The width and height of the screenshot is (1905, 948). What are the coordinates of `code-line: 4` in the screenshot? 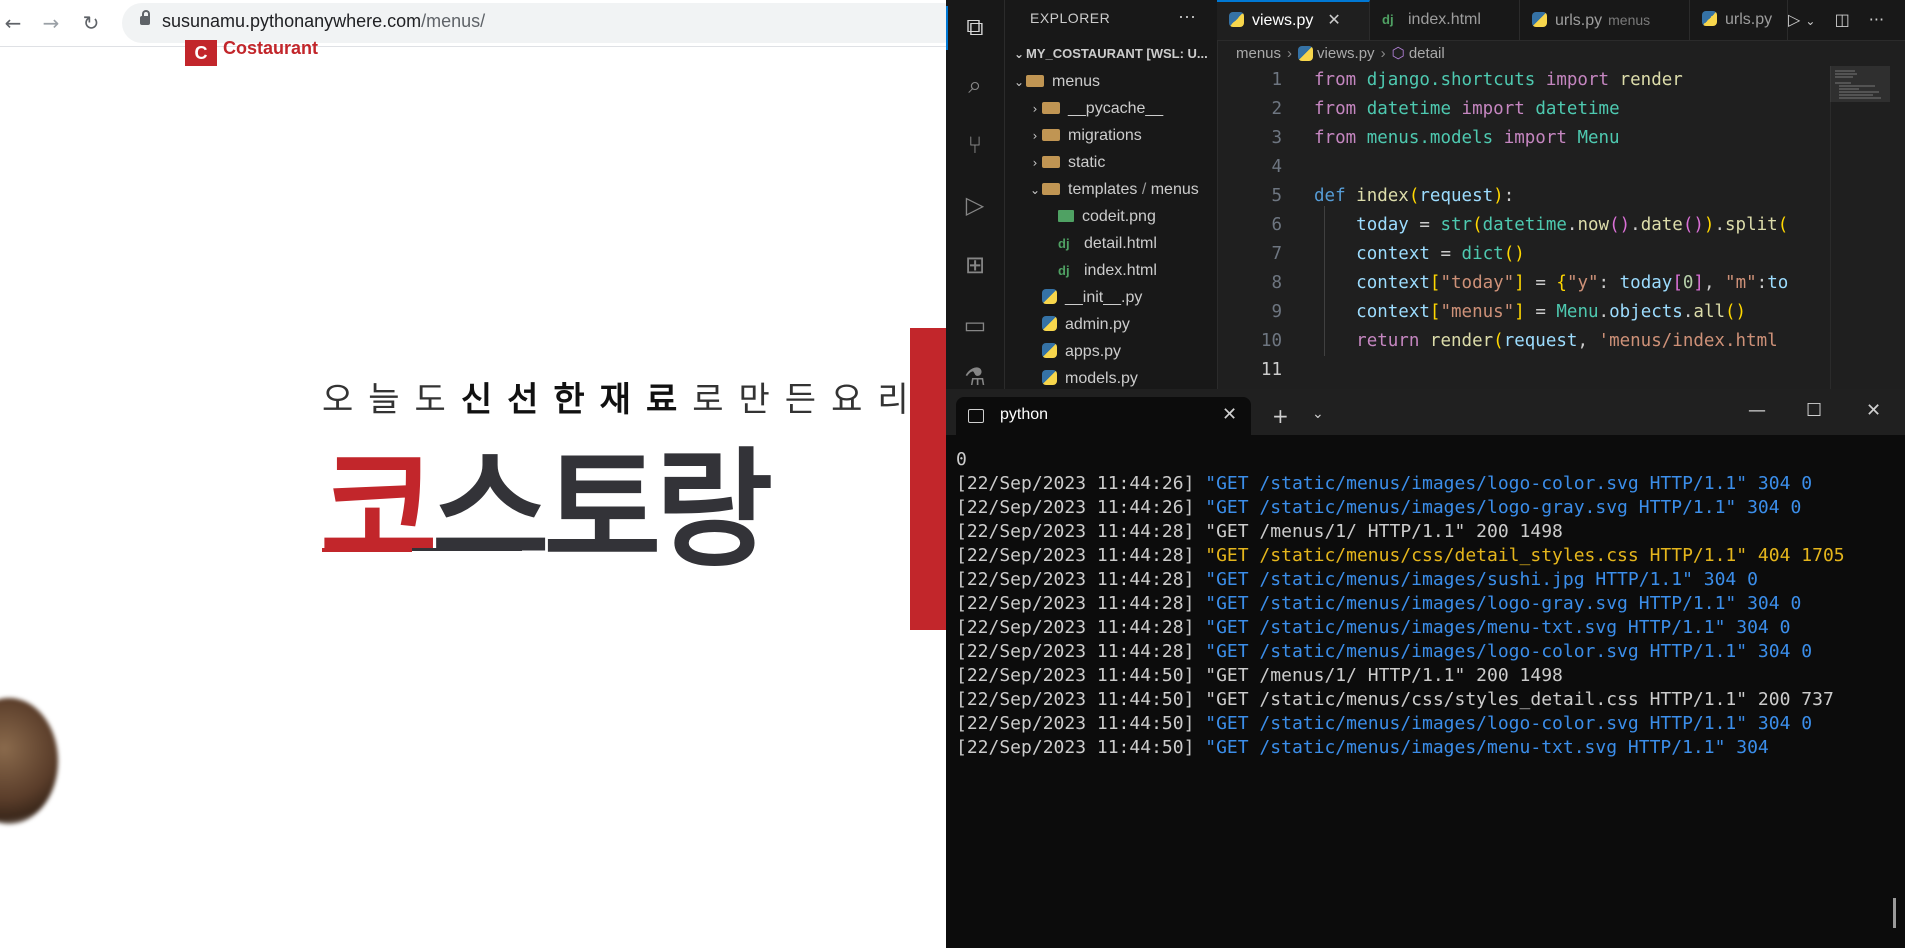 It's located at (1523, 167).